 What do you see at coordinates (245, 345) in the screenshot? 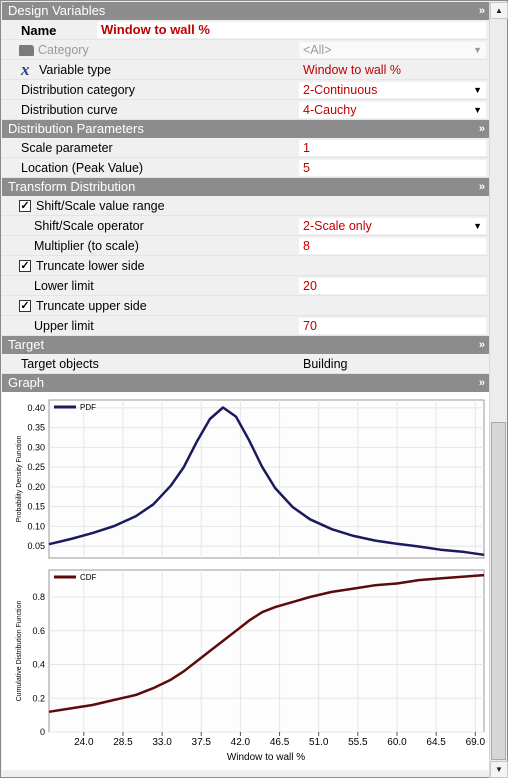
I see `section-header-target: Target »` at bounding box center [245, 345].